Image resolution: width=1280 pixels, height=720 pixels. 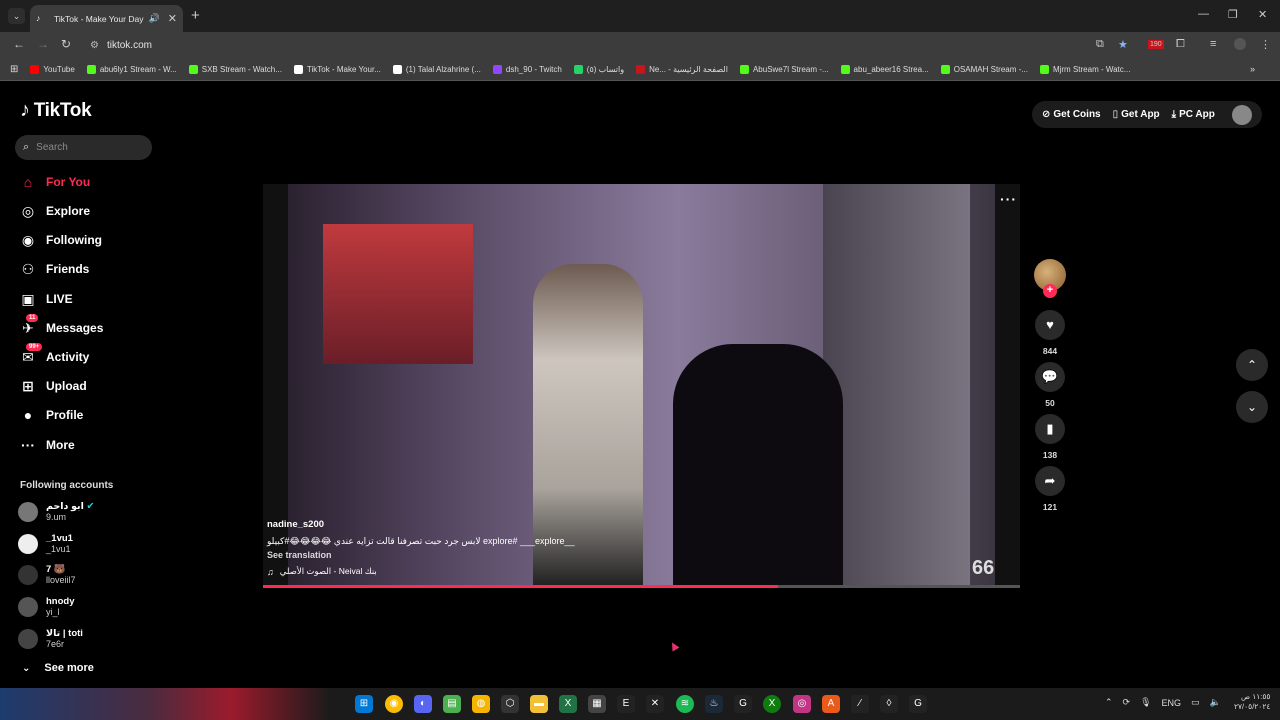 What do you see at coordinates (172, 18) in the screenshot?
I see `close-tab-icon: ✕` at bounding box center [172, 18].